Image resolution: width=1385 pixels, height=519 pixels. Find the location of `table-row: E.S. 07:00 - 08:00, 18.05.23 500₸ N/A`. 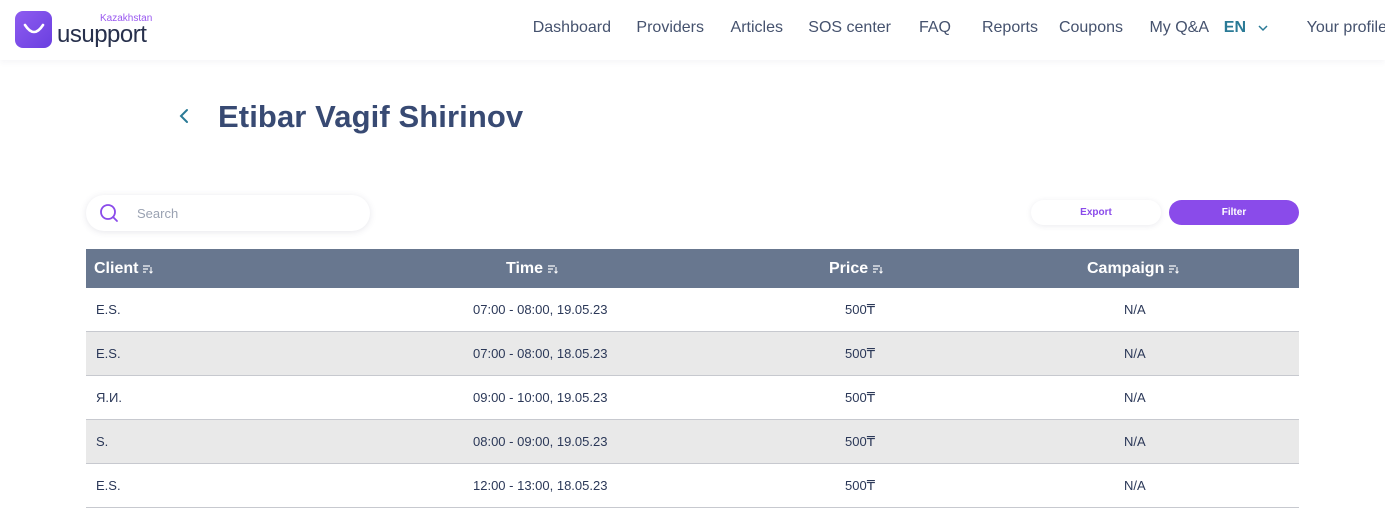

table-row: E.S. 07:00 - 08:00, 18.05.23 500₸ N/A is located at coordinates (692, 354).